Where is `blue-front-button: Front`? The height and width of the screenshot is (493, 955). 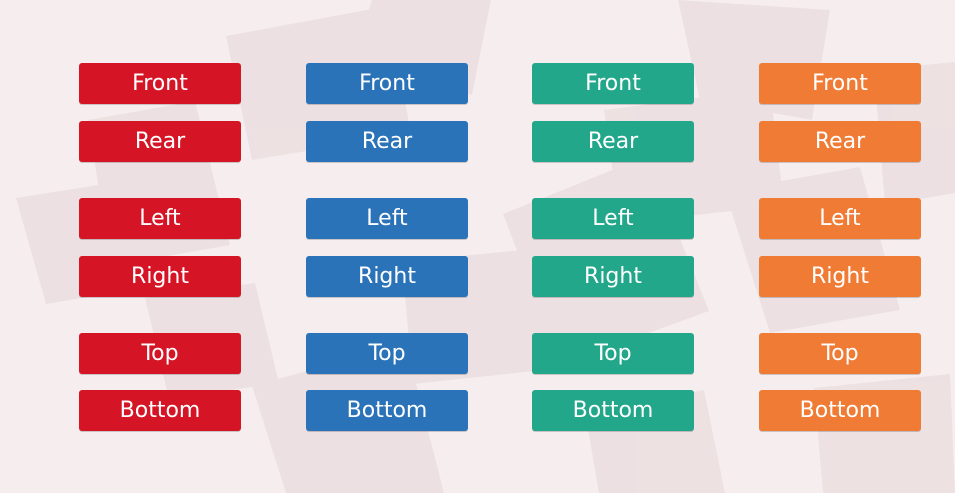
blue-front-button: Front is located at coordinates (387, 83).